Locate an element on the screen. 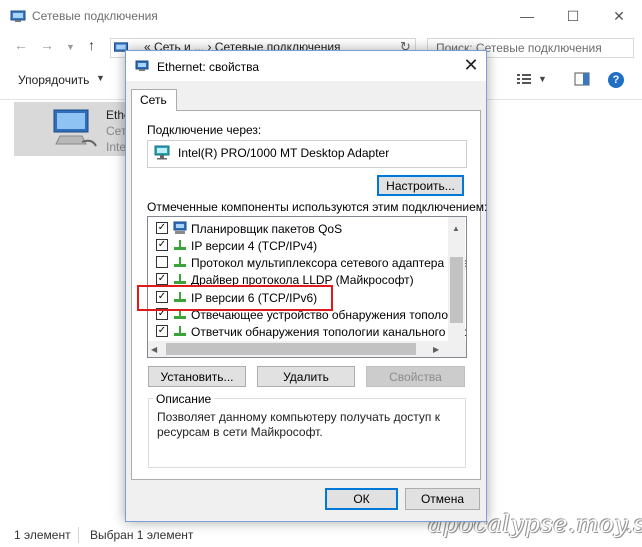 The width and height of the screenshot is (642, 547). dialog-close-icon: ✕ is located at coordinates (471, 65).